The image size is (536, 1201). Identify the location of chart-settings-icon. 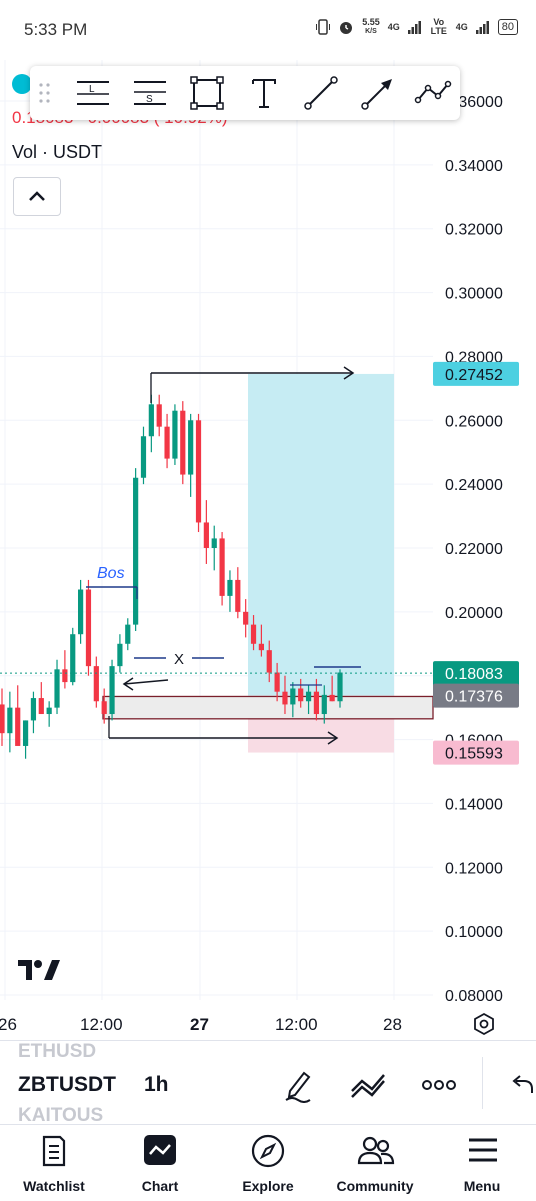
(484, 1024).